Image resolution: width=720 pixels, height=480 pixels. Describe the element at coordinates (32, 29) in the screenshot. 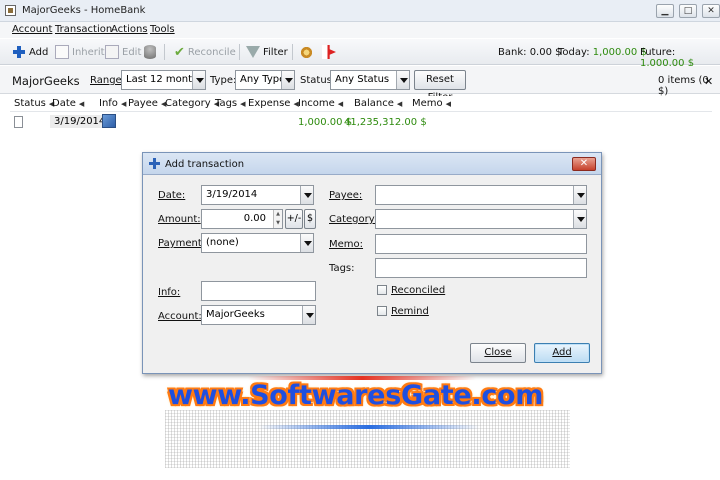

I see `menu-account: Account` at that location.